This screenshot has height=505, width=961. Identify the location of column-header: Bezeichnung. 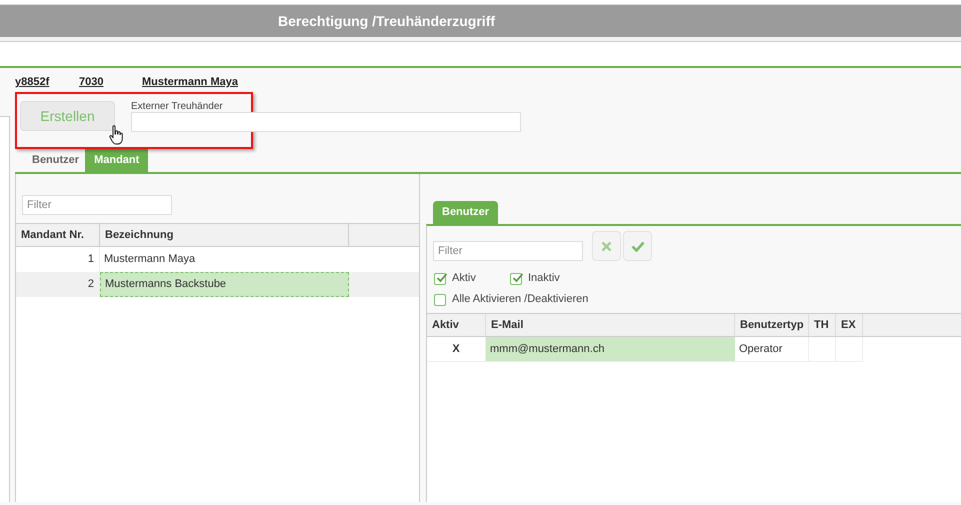
(224, 235).